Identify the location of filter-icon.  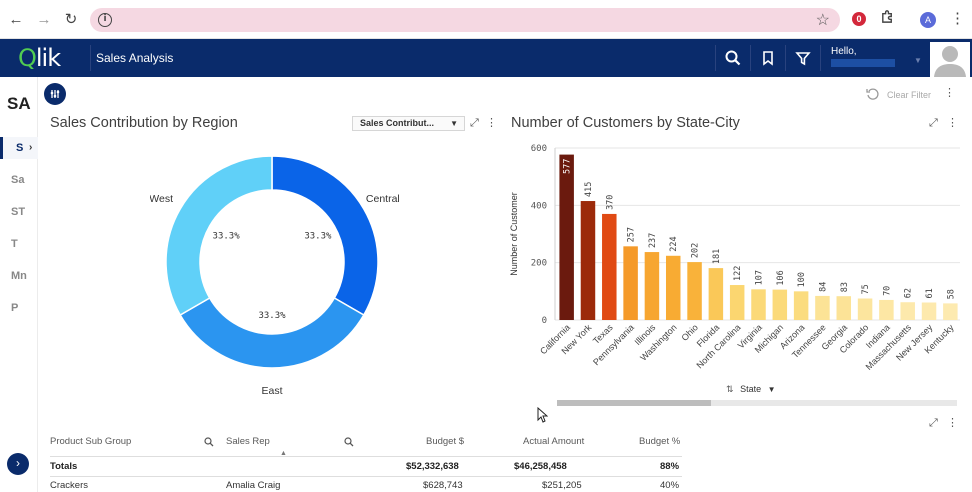
(803, 58).